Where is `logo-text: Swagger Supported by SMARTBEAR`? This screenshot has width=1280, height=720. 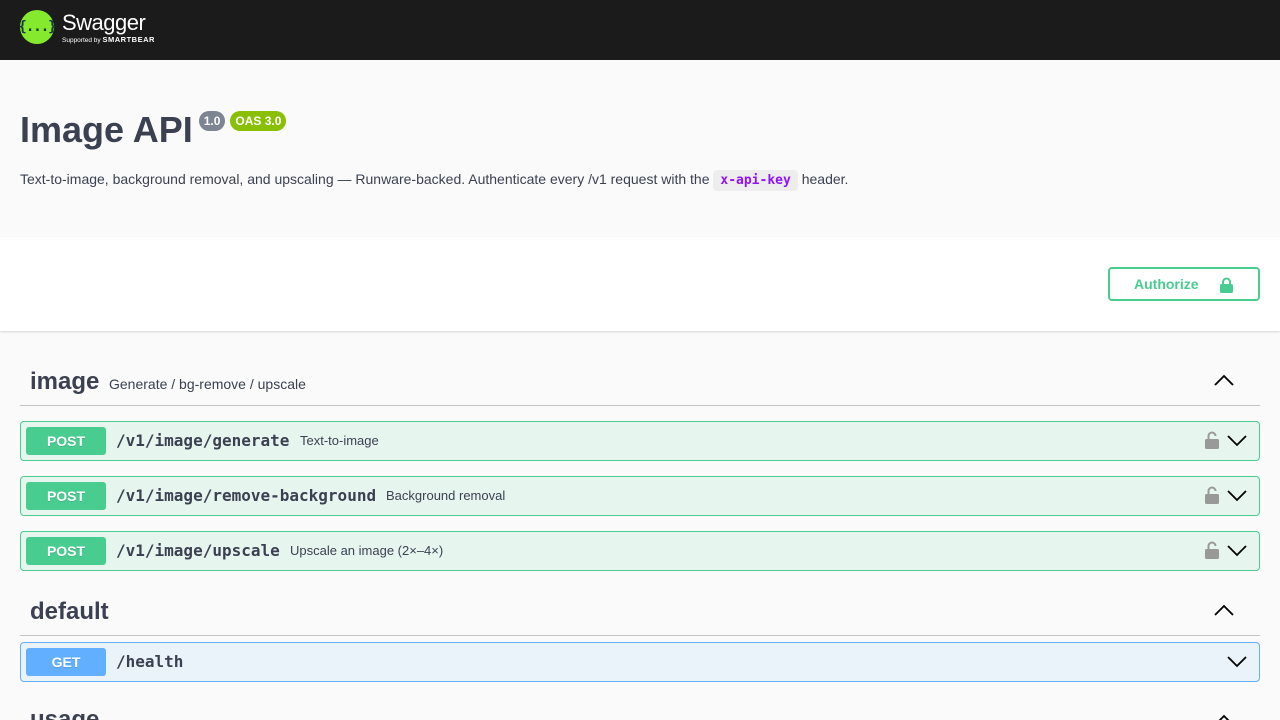 logo-text: Swagger Supported by SMARTBEAR is located at coordinates (108, 27).